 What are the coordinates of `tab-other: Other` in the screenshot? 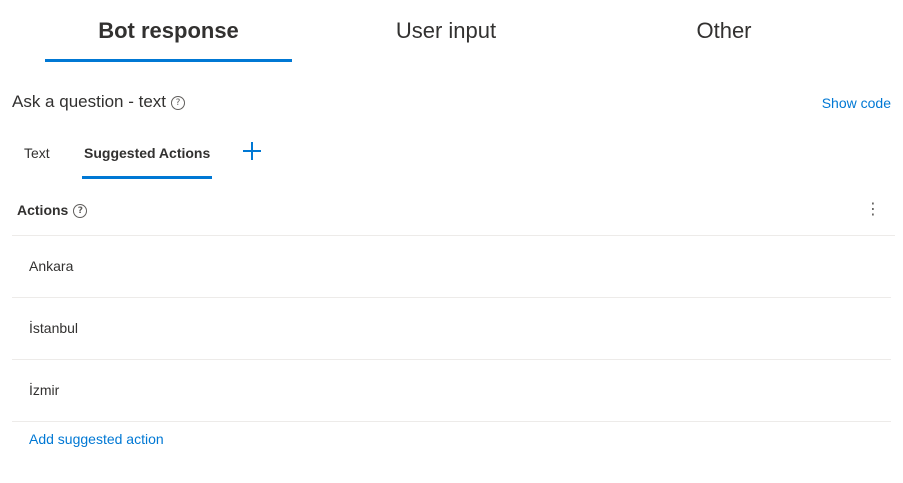 It's located at (724, 40).